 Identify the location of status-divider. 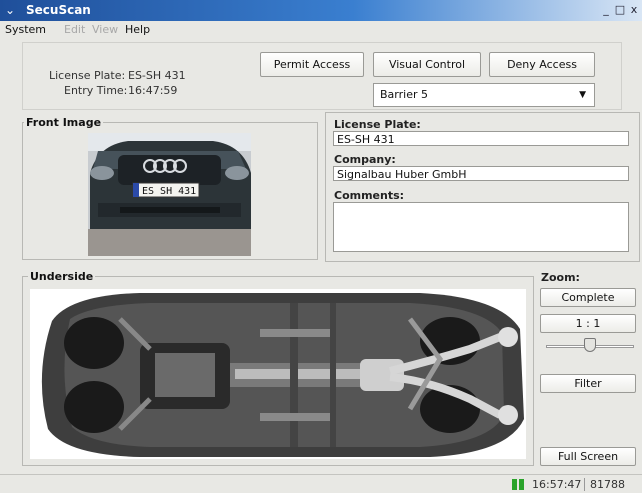
(584, 484).